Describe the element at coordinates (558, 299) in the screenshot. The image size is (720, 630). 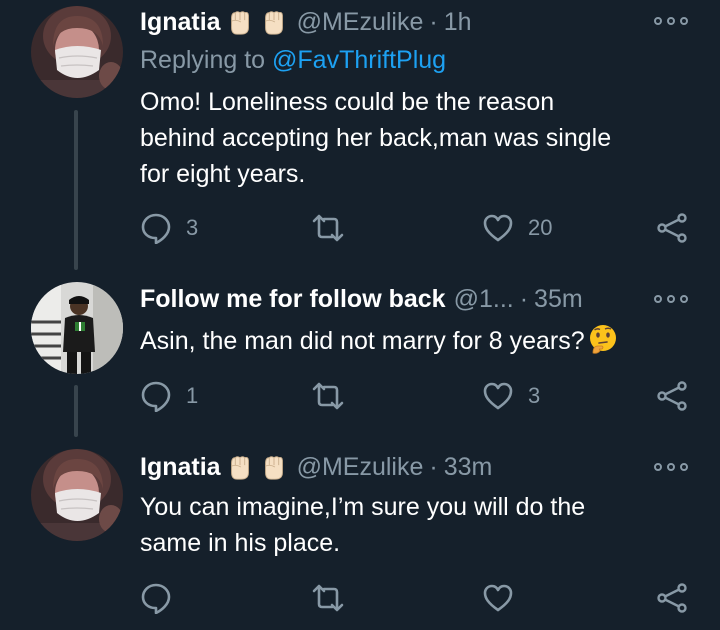
I see `timestamp: 35m` at that location.